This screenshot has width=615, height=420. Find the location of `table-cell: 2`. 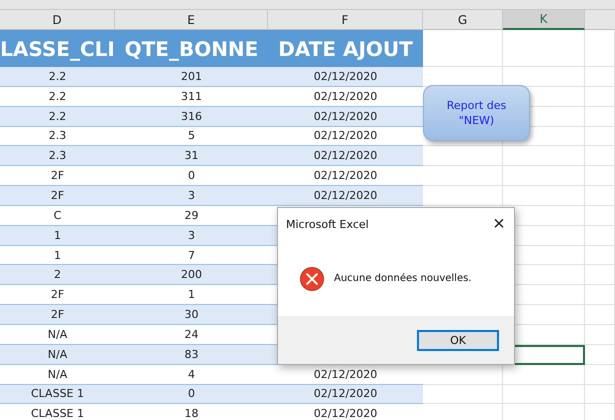

table-cell: 2 is located at coordinates (57, 275).